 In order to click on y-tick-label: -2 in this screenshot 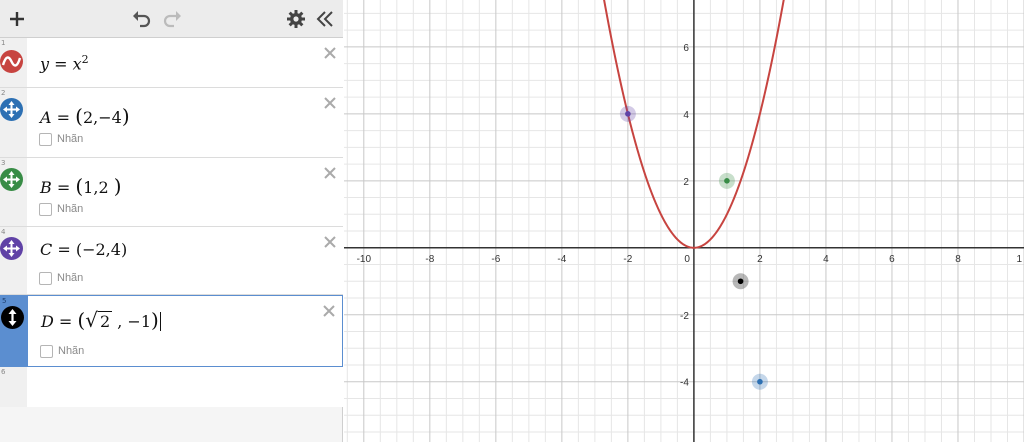, I will do `click(684, 316)`.